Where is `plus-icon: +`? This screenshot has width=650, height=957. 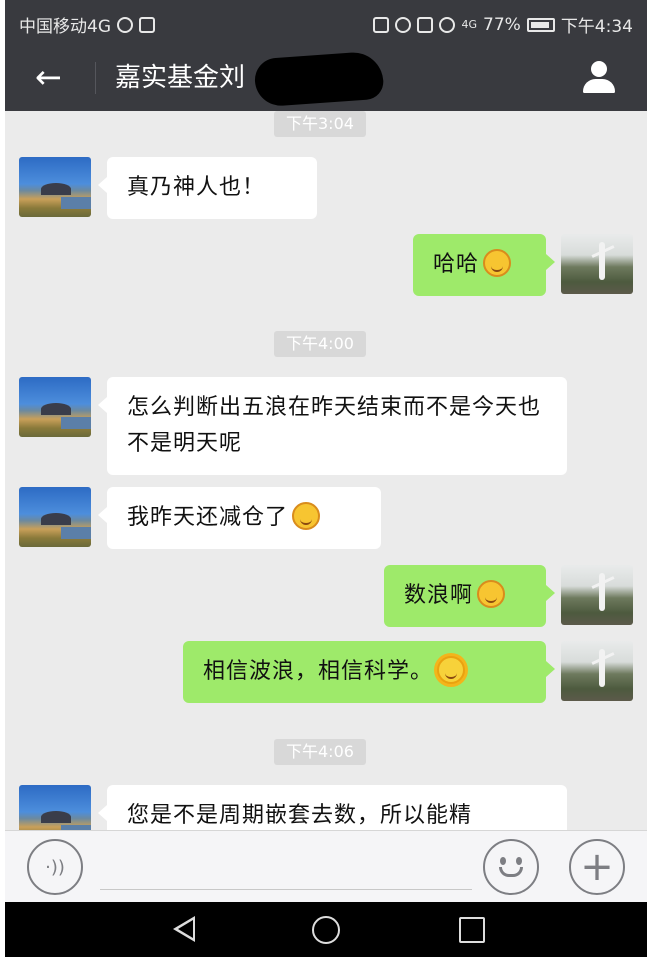
plus-icon: + is located at coordinates (597, 867).